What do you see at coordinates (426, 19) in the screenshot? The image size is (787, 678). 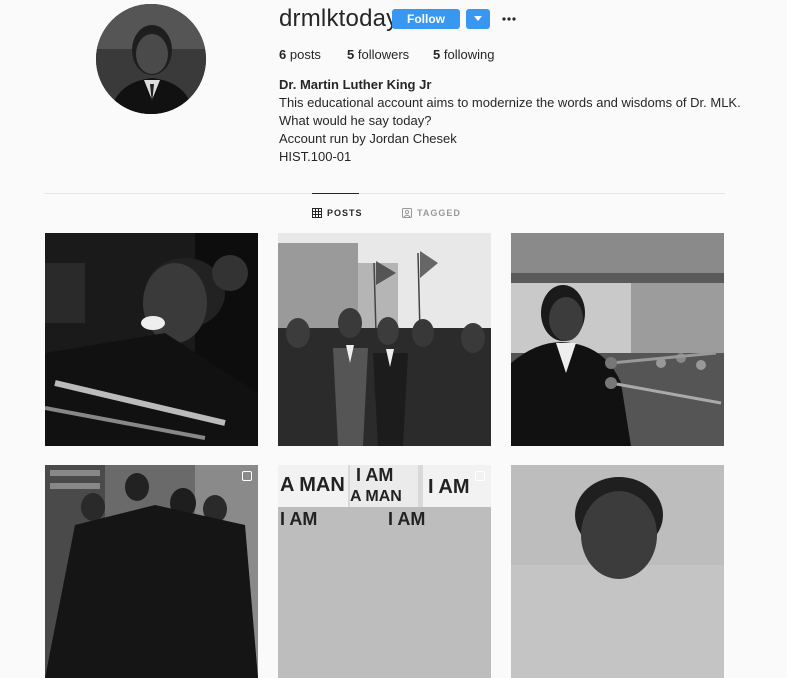 I see `follow-button: Follow` at bounding box center [426, 19].